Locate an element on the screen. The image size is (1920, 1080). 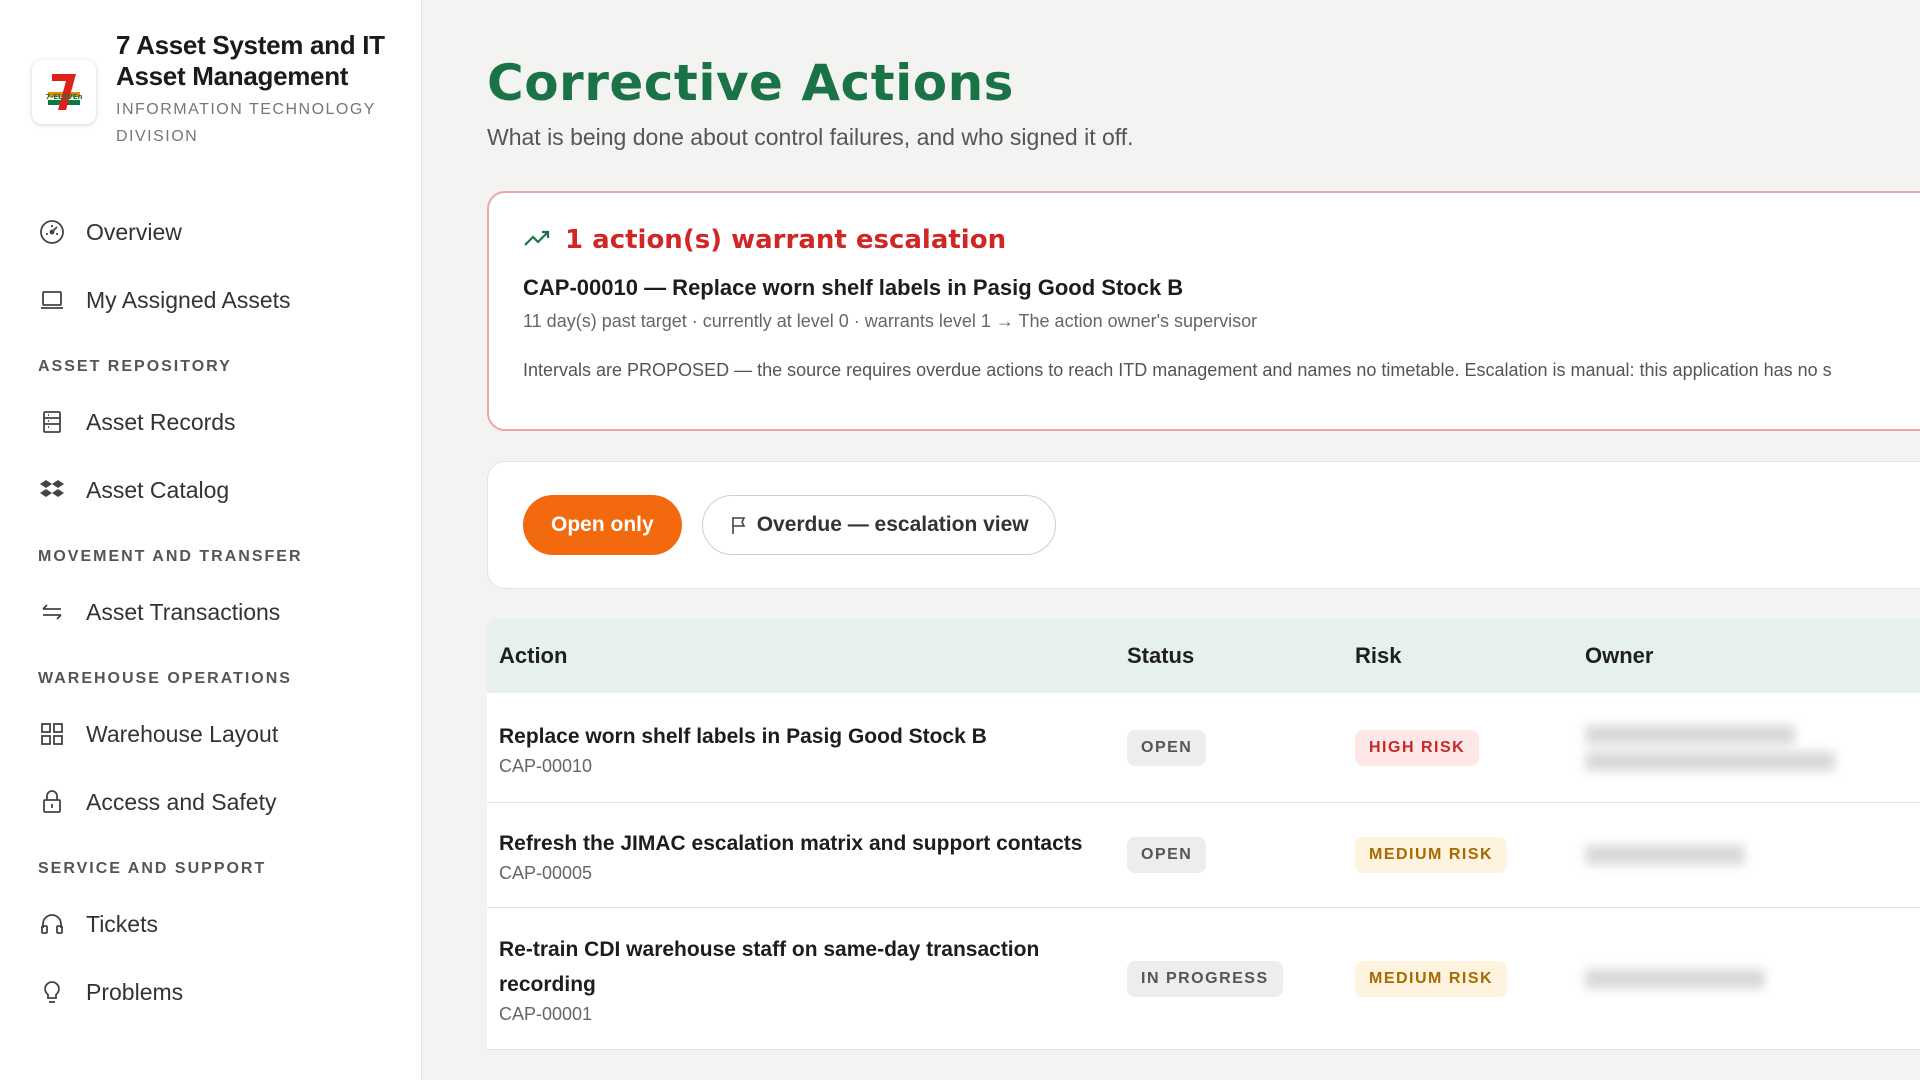
column-header-action: Action is located at coordinates (801, 656).